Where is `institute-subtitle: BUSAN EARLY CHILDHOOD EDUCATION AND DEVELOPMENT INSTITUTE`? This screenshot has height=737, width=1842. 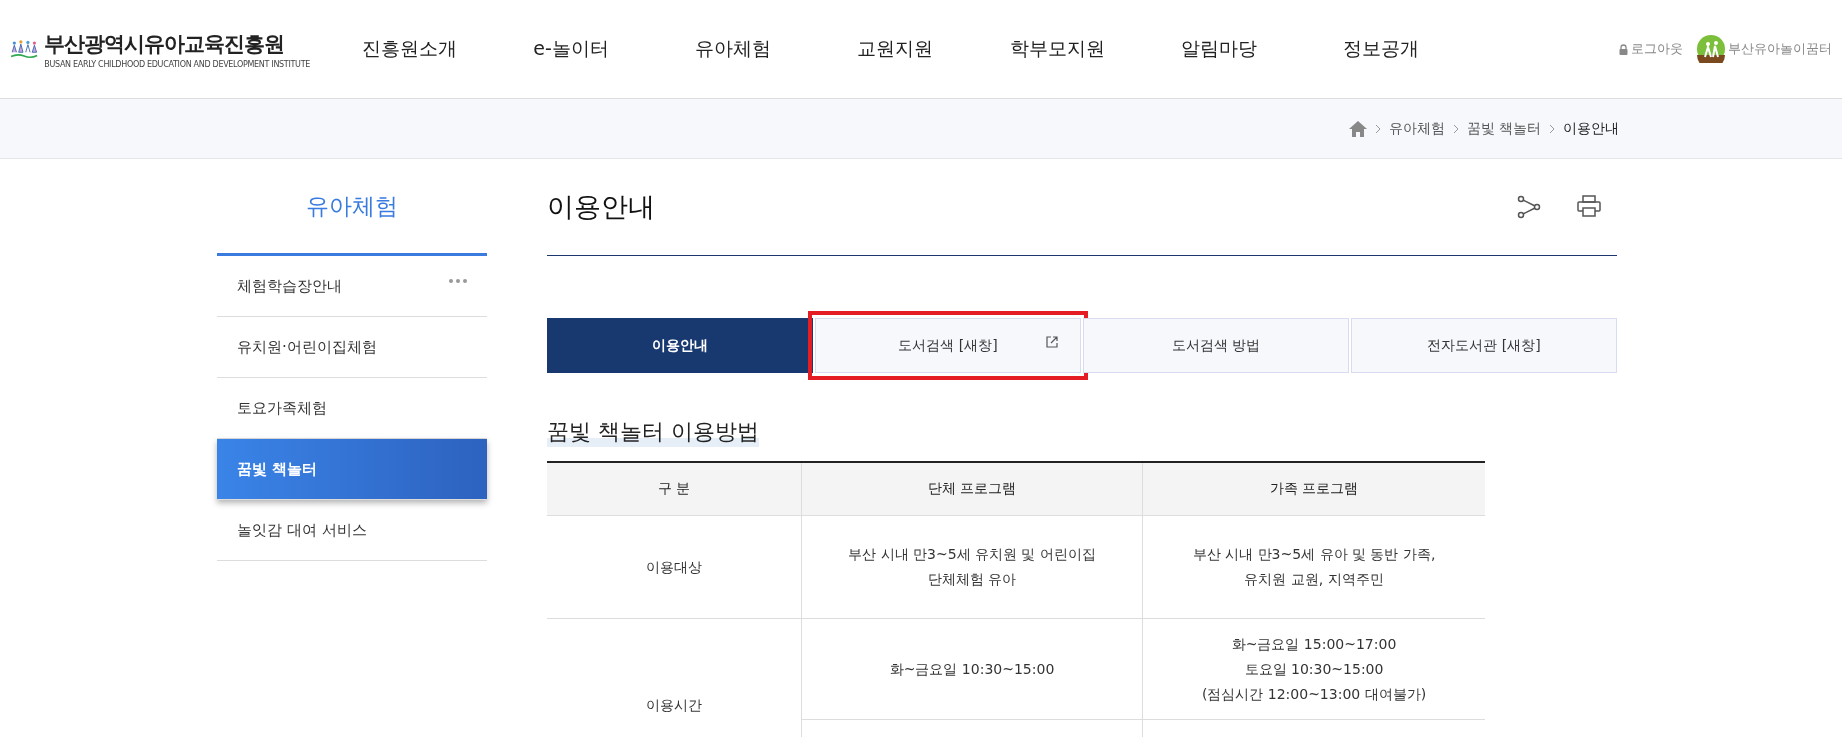 institute-subtitle: BUSAN EARLY CHILDHOOD EDUCATION AND DEVELOPMENT INSTITUTE is located at coordinates (177, 64).